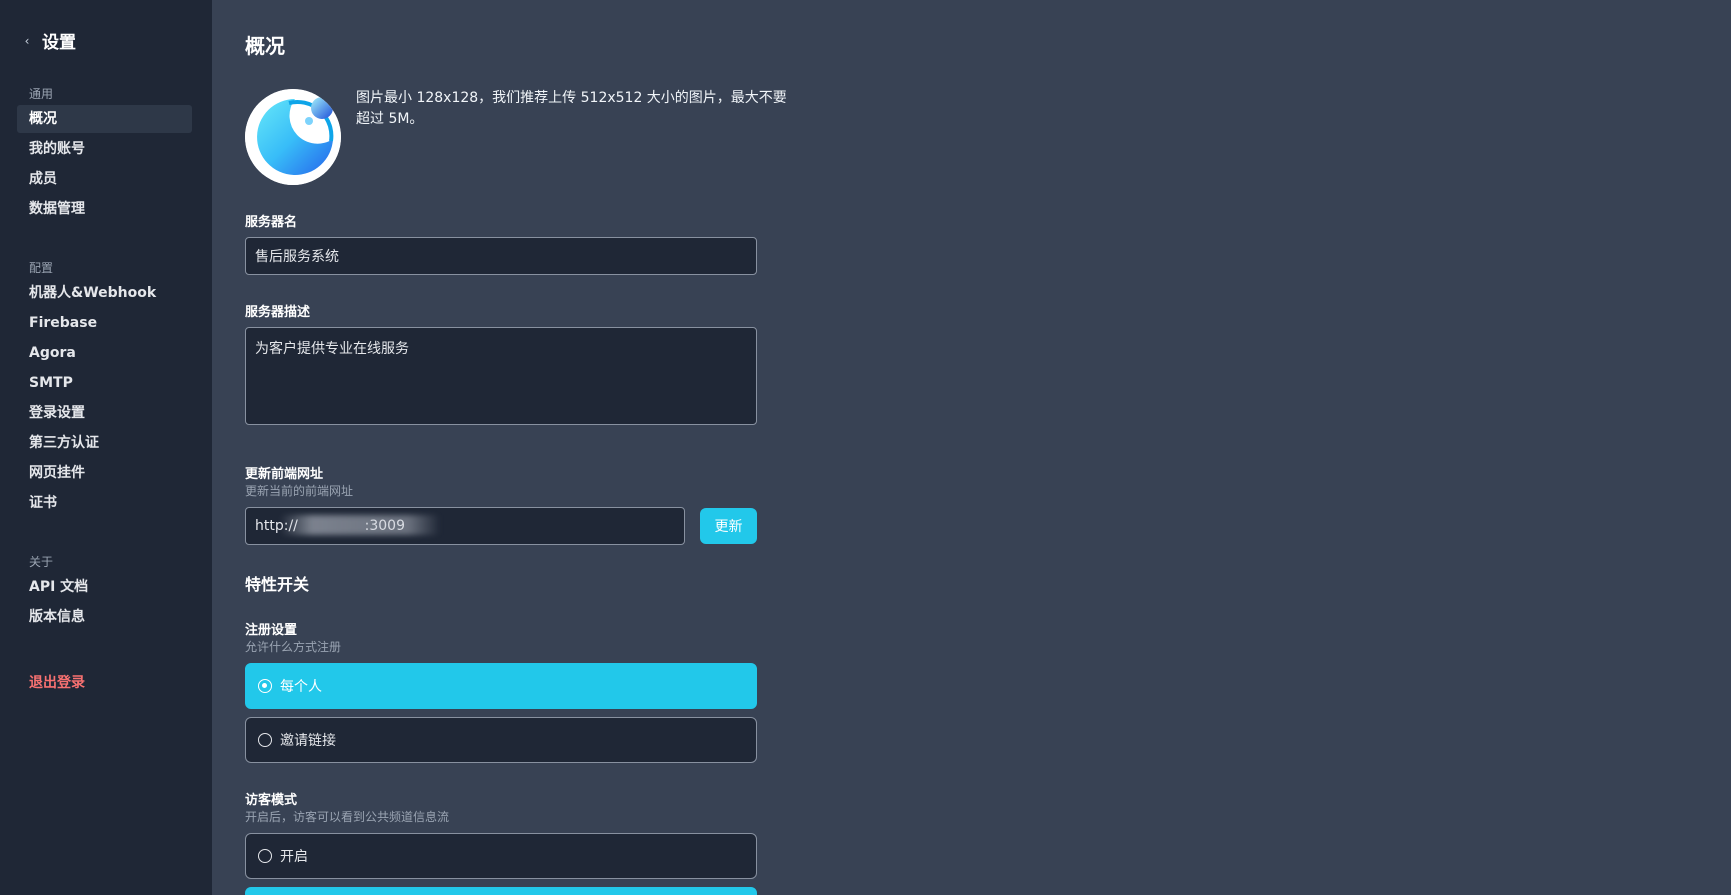 This screenshot has height=895, width=1731. I want to click on features-section-title: 特性开关, so click(277, 584).